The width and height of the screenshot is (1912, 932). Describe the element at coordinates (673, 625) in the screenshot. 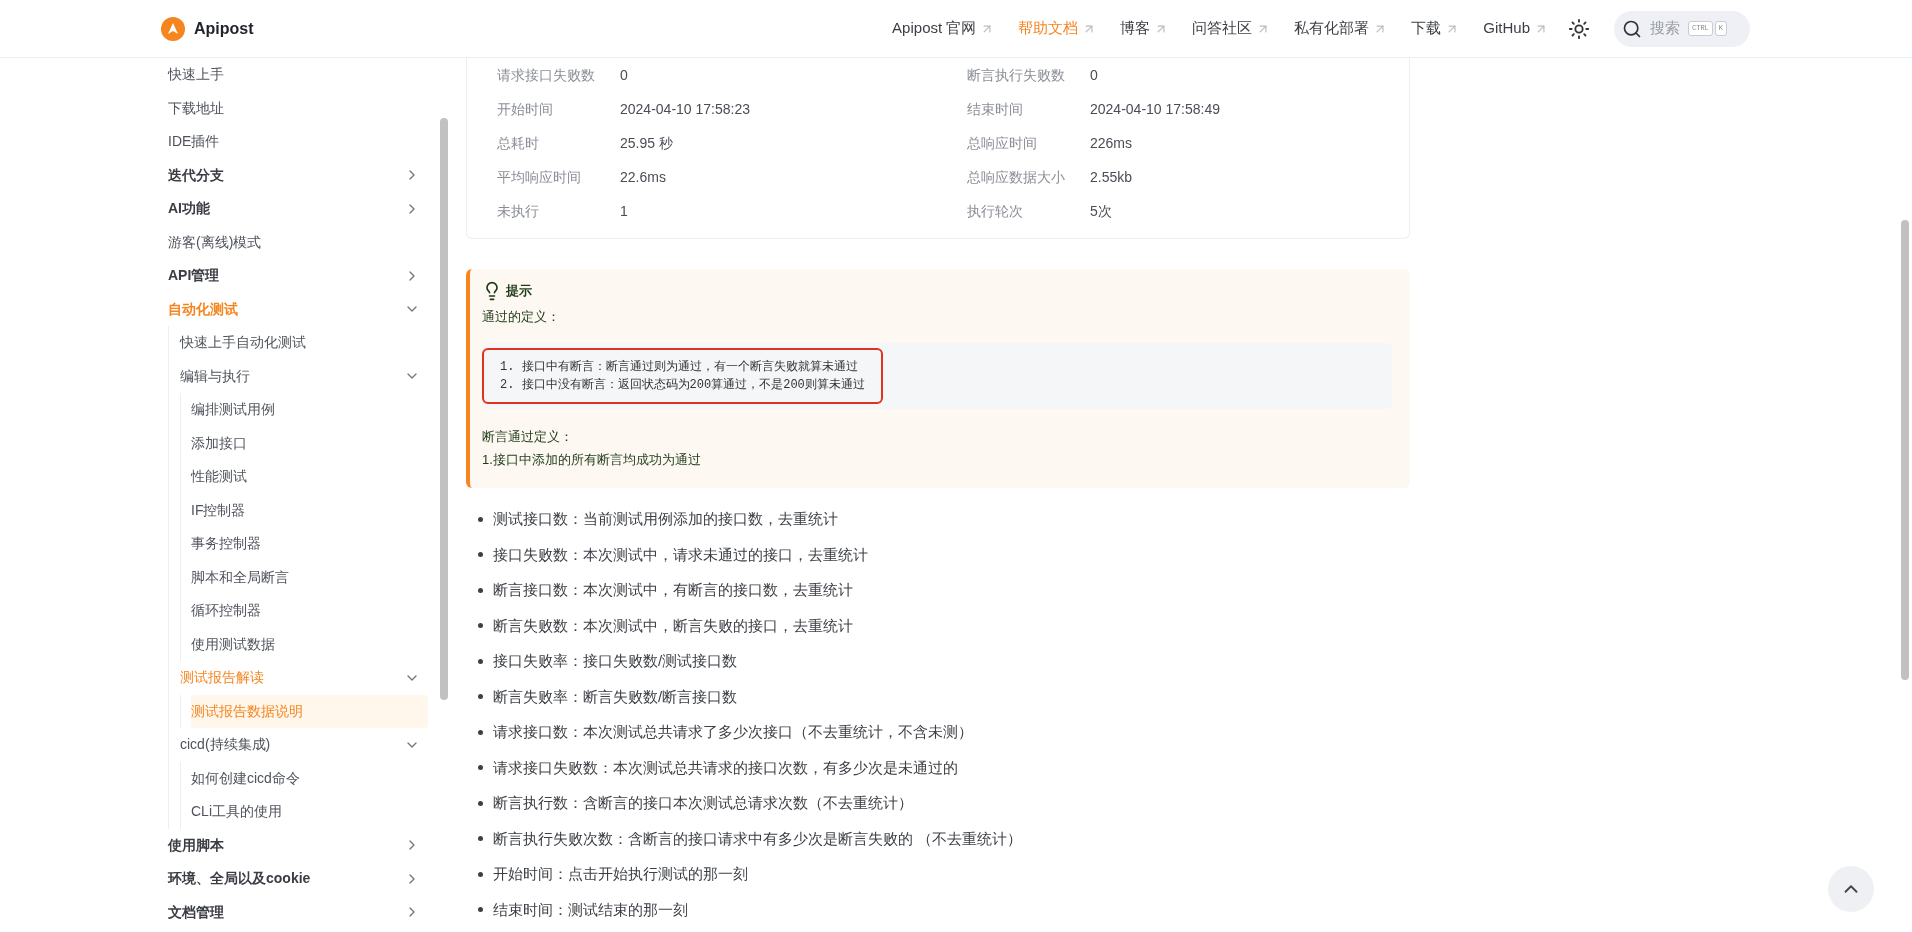

I see `bullet-text: 断言失败数：本次测试中，断言失败的接口，去重统计` at that location.